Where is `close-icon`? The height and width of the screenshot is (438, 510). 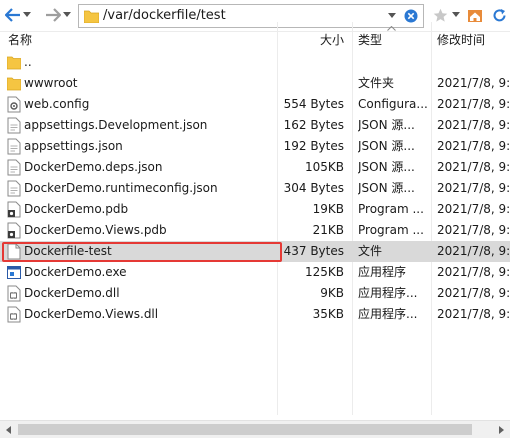 close-icon is located at coordinates (411, 16).